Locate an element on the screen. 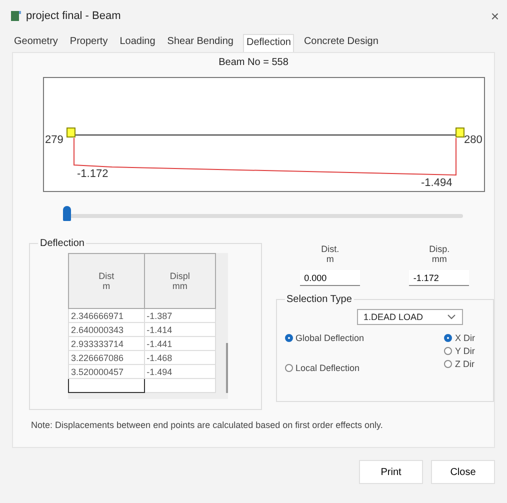 This screenshot has height=503, width=507. table-cell: -1.414 is located at coordinates (180, 329).